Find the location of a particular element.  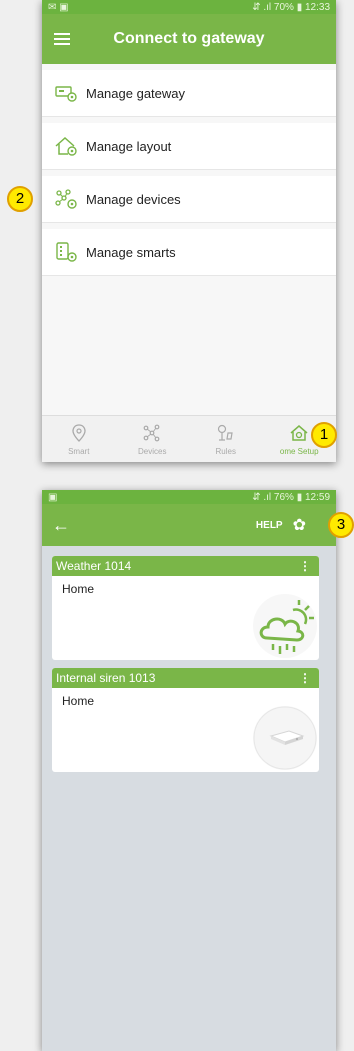

menu-item-label: Manage layout is located at coordinates (129, 146).